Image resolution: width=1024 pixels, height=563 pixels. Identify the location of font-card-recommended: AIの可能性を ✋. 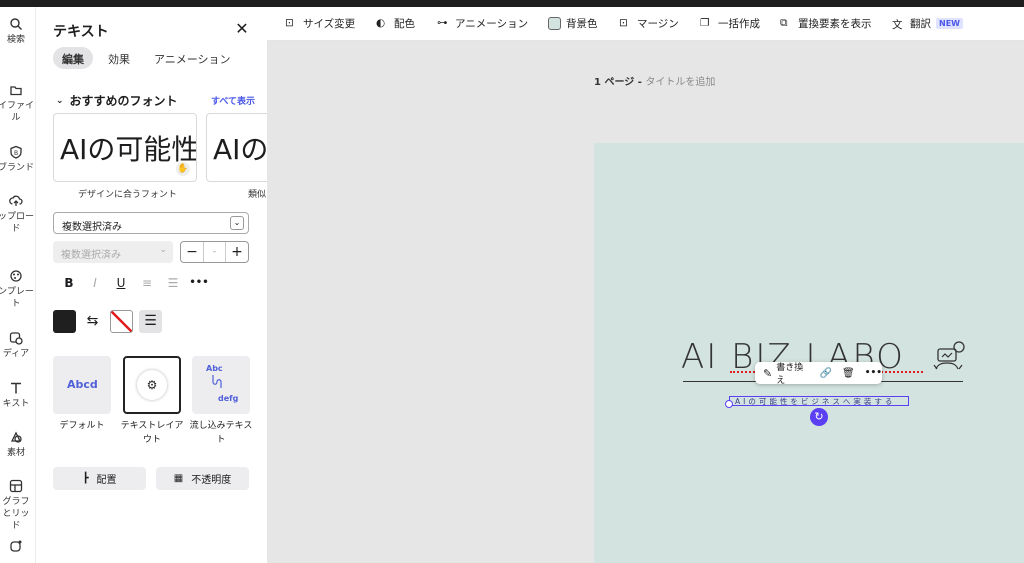
(125, 147).